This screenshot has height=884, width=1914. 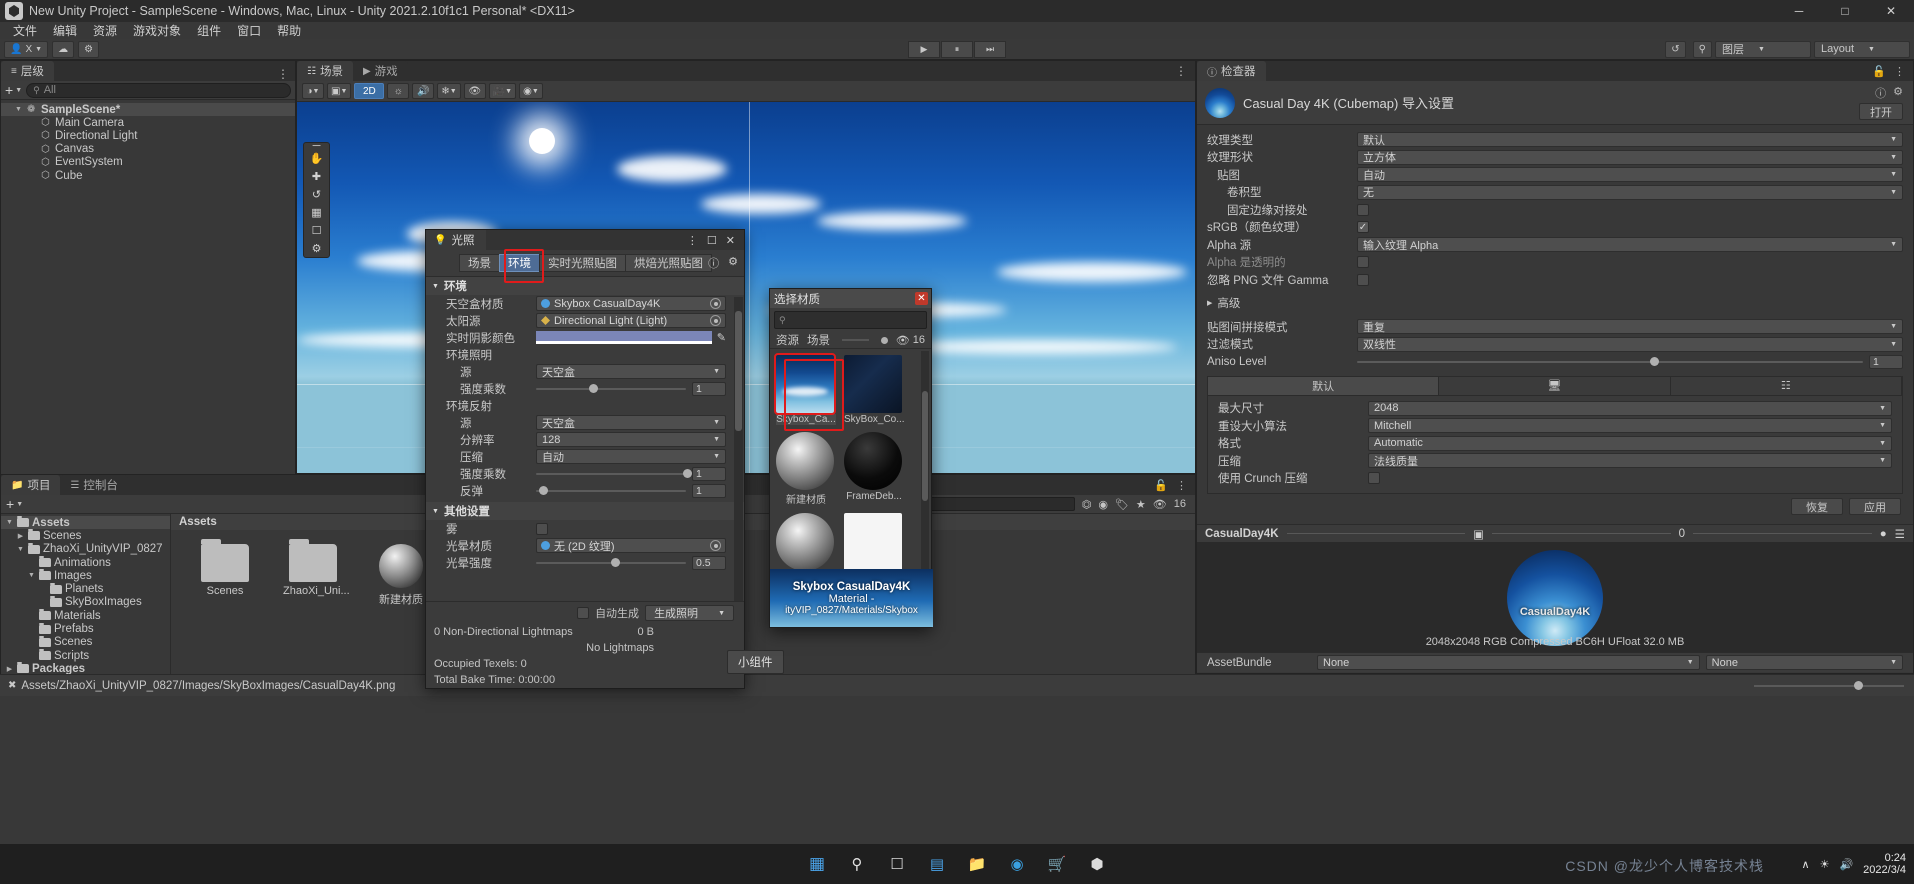 I want to click on hierarchy-menu-icon: ⋮, so click(x=286, y=74).